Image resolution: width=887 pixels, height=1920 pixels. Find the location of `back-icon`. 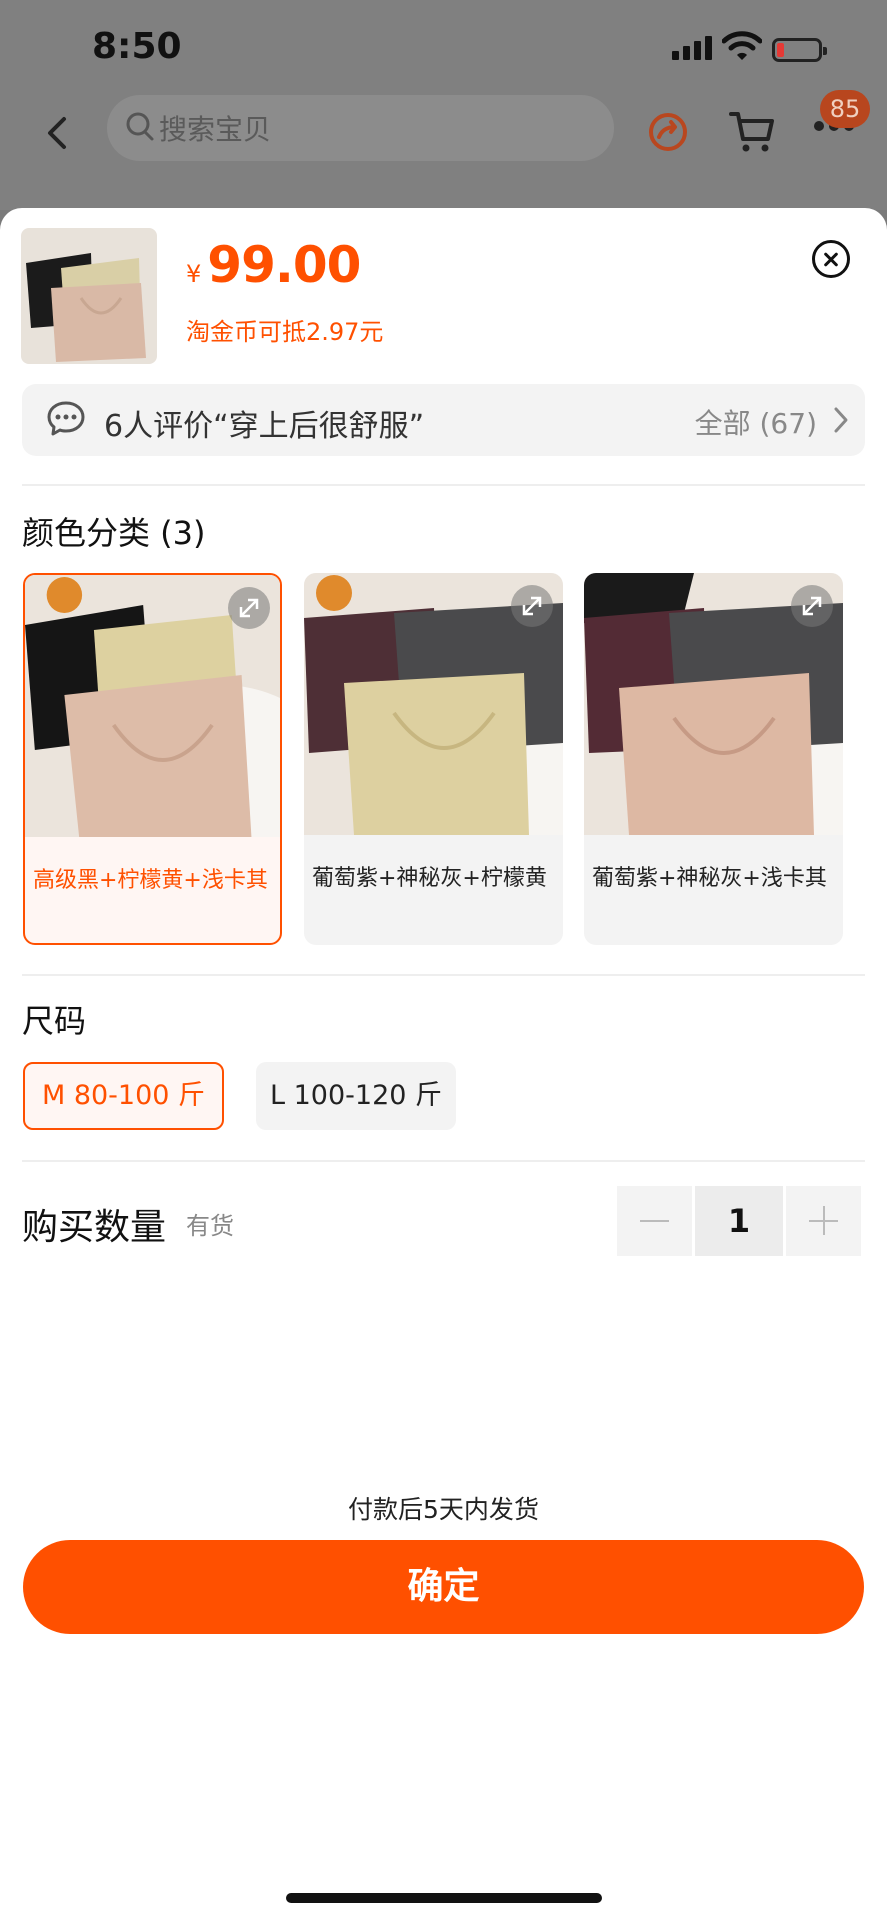

back-icon is located at coordinates (58, 133).